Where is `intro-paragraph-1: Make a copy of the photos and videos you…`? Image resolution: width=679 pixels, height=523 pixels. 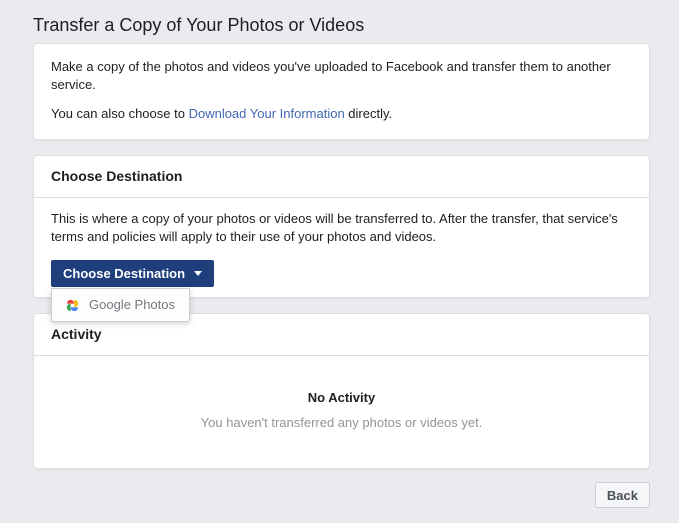
intro-paragraph-1: Make a copy of the photos and videos you… is located at coordinates (331, 75).